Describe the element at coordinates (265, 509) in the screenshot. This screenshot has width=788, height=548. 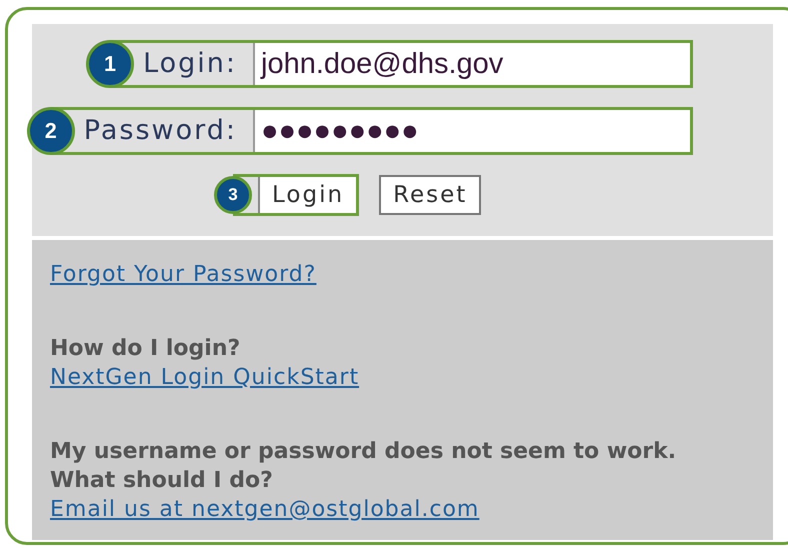
I see `help-link: Email us at nextgen@ostglobal.com` at that location.